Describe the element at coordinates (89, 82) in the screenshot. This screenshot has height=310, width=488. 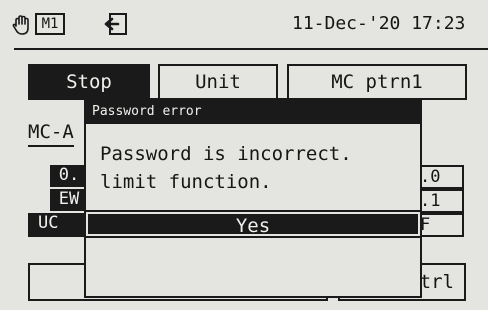
I see `stop-button: Stop` at that location.